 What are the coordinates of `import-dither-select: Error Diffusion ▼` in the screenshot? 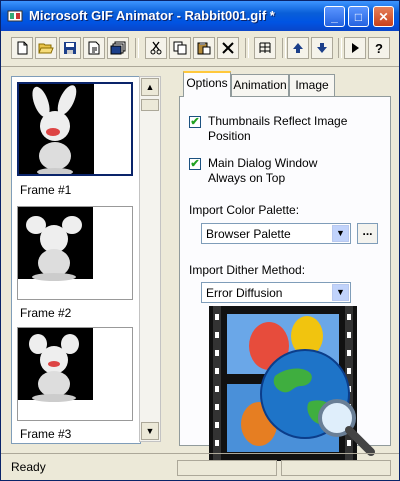 It's located at (276, 292).